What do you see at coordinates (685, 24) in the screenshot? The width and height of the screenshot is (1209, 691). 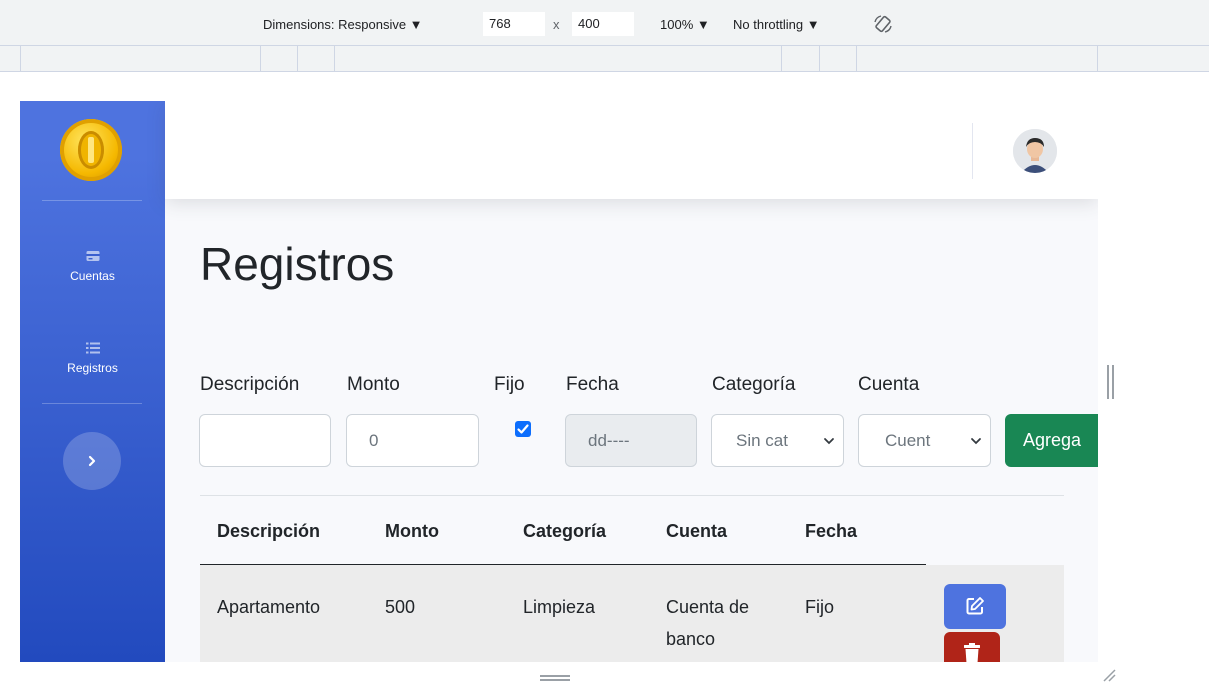 I see `zoom-dropdown: 100% ▼` at bounding box center [685, 24].